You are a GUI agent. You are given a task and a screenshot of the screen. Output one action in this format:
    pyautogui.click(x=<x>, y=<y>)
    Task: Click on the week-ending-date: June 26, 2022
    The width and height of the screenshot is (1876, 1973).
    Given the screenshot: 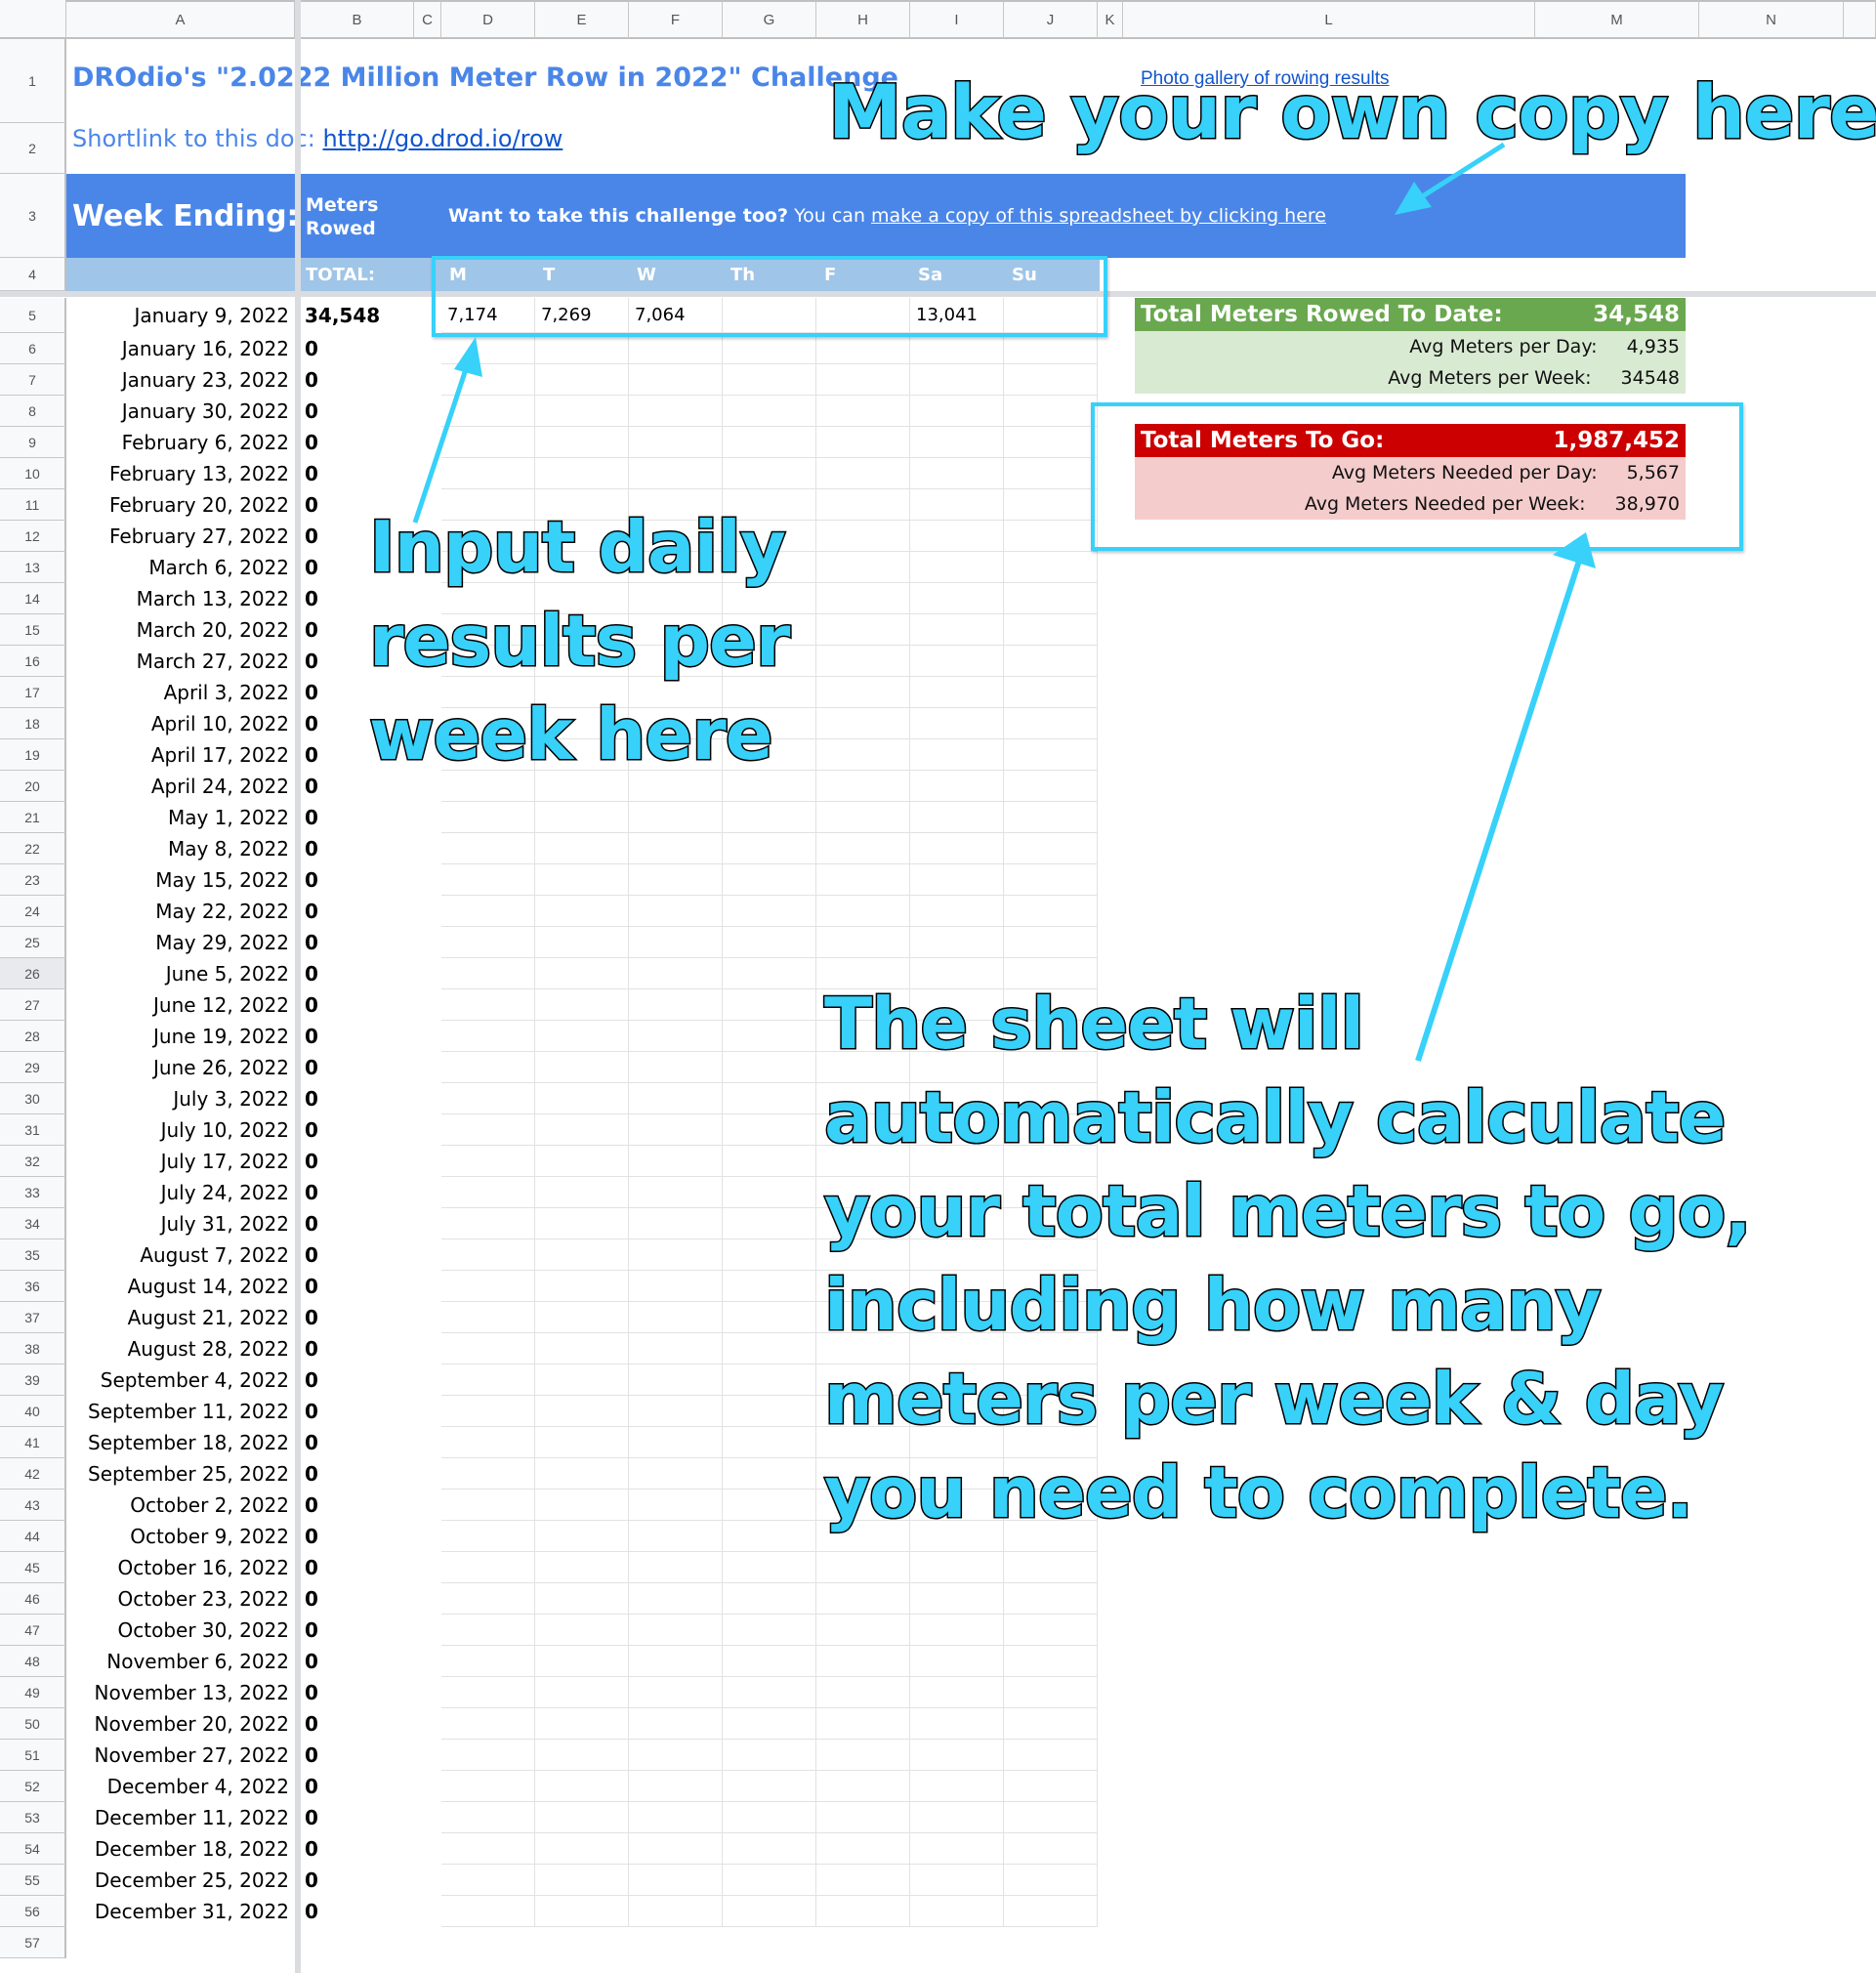 What is the action you would take?
    pyautogui.click(x=180, y=1067)
    